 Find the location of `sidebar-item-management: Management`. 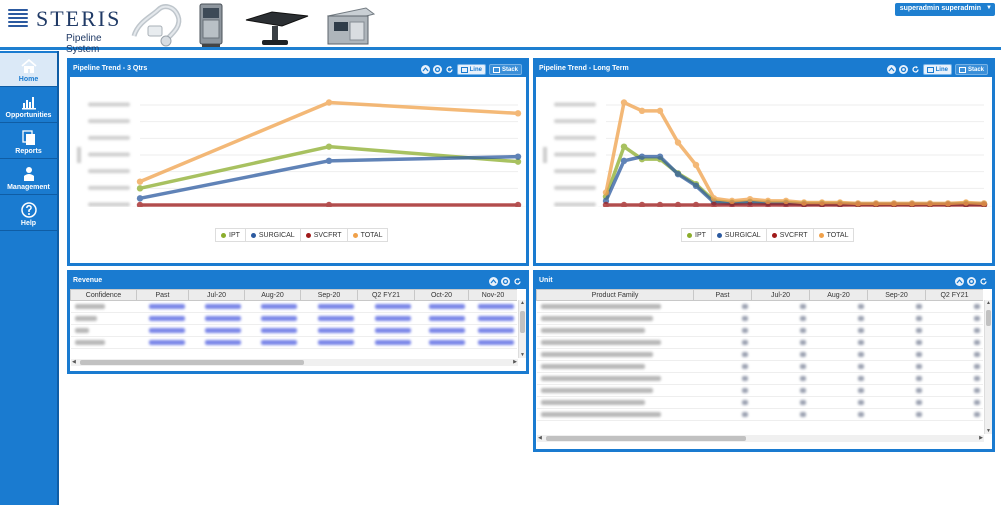

sidebar-item-management: Management is located at coordinates (28, 178).